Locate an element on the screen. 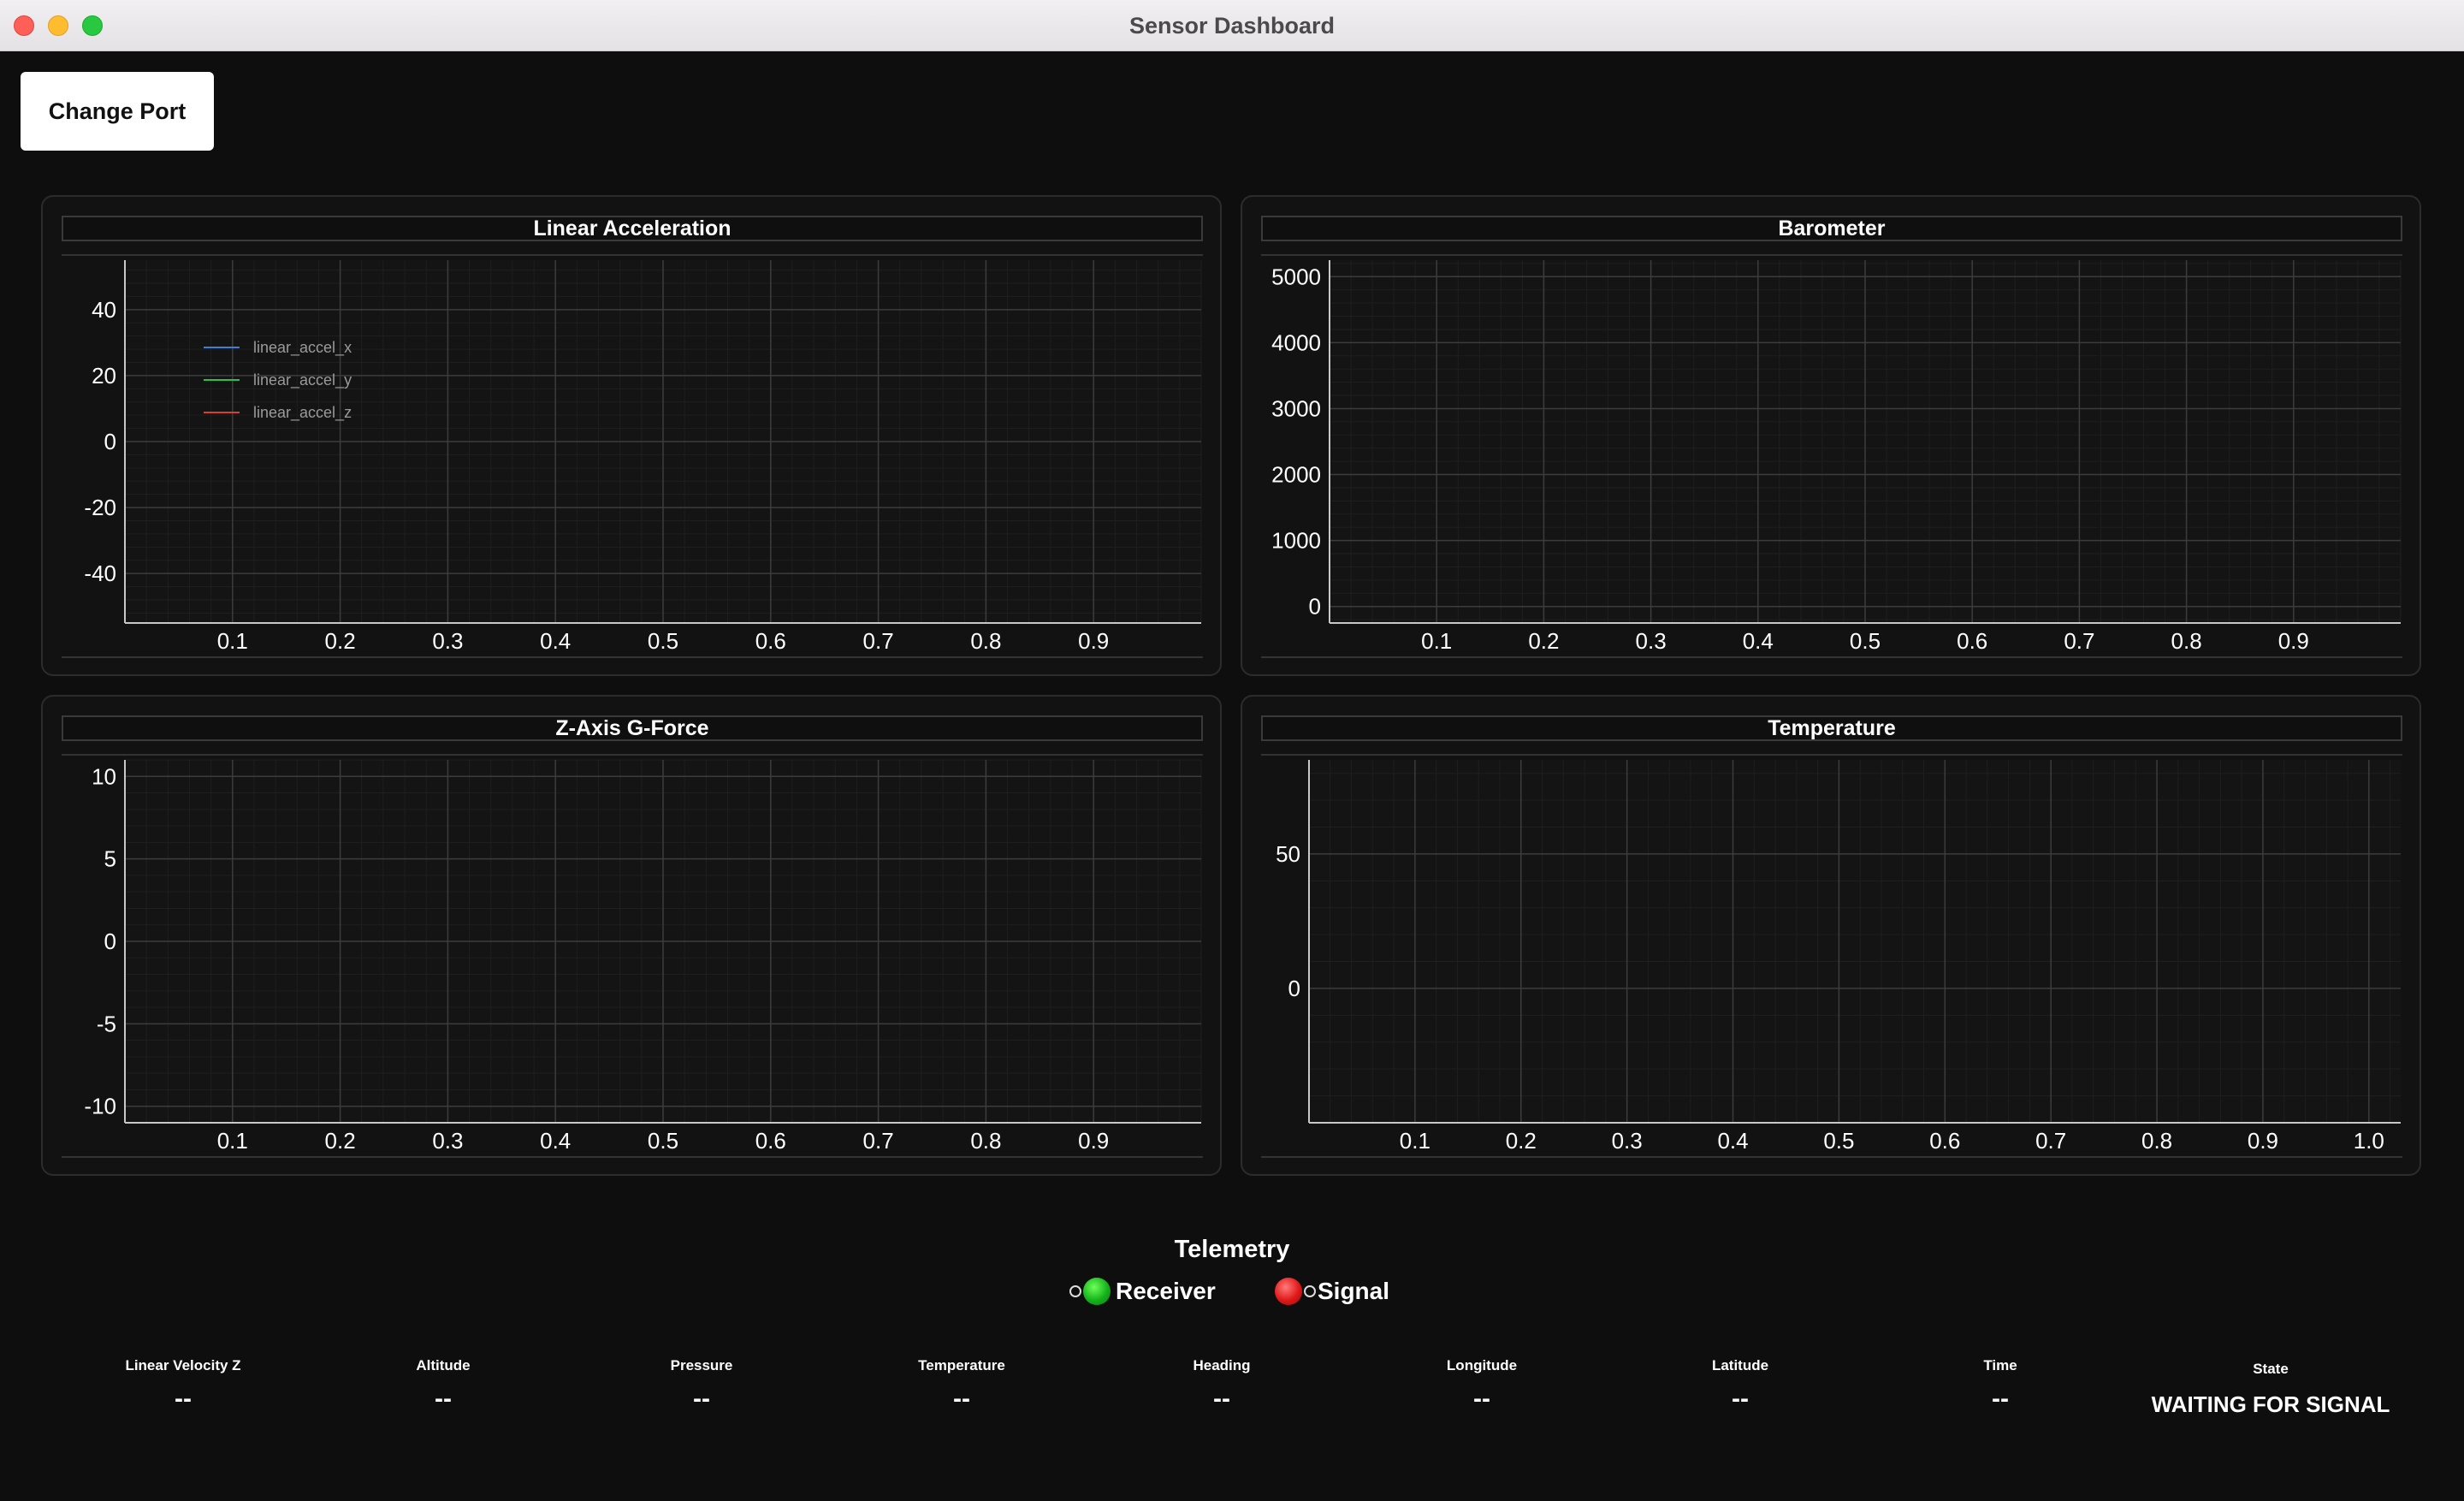 The image size is (2464, 1501). y-tick-label: 50 is located at coordinates (1288, 854).